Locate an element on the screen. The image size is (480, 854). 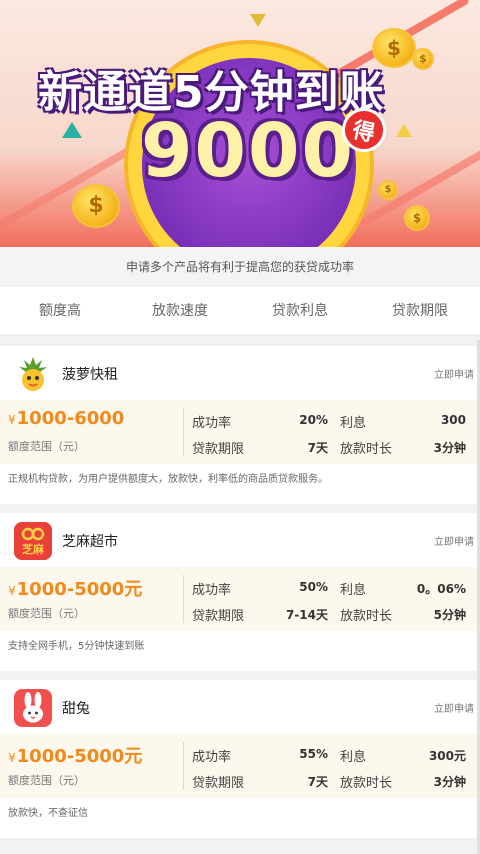
product-desc: 正规机构贷款，为用户提供额度大，放款快，利率低的商品质贷款服务。 is located at coordinates (168, 479).